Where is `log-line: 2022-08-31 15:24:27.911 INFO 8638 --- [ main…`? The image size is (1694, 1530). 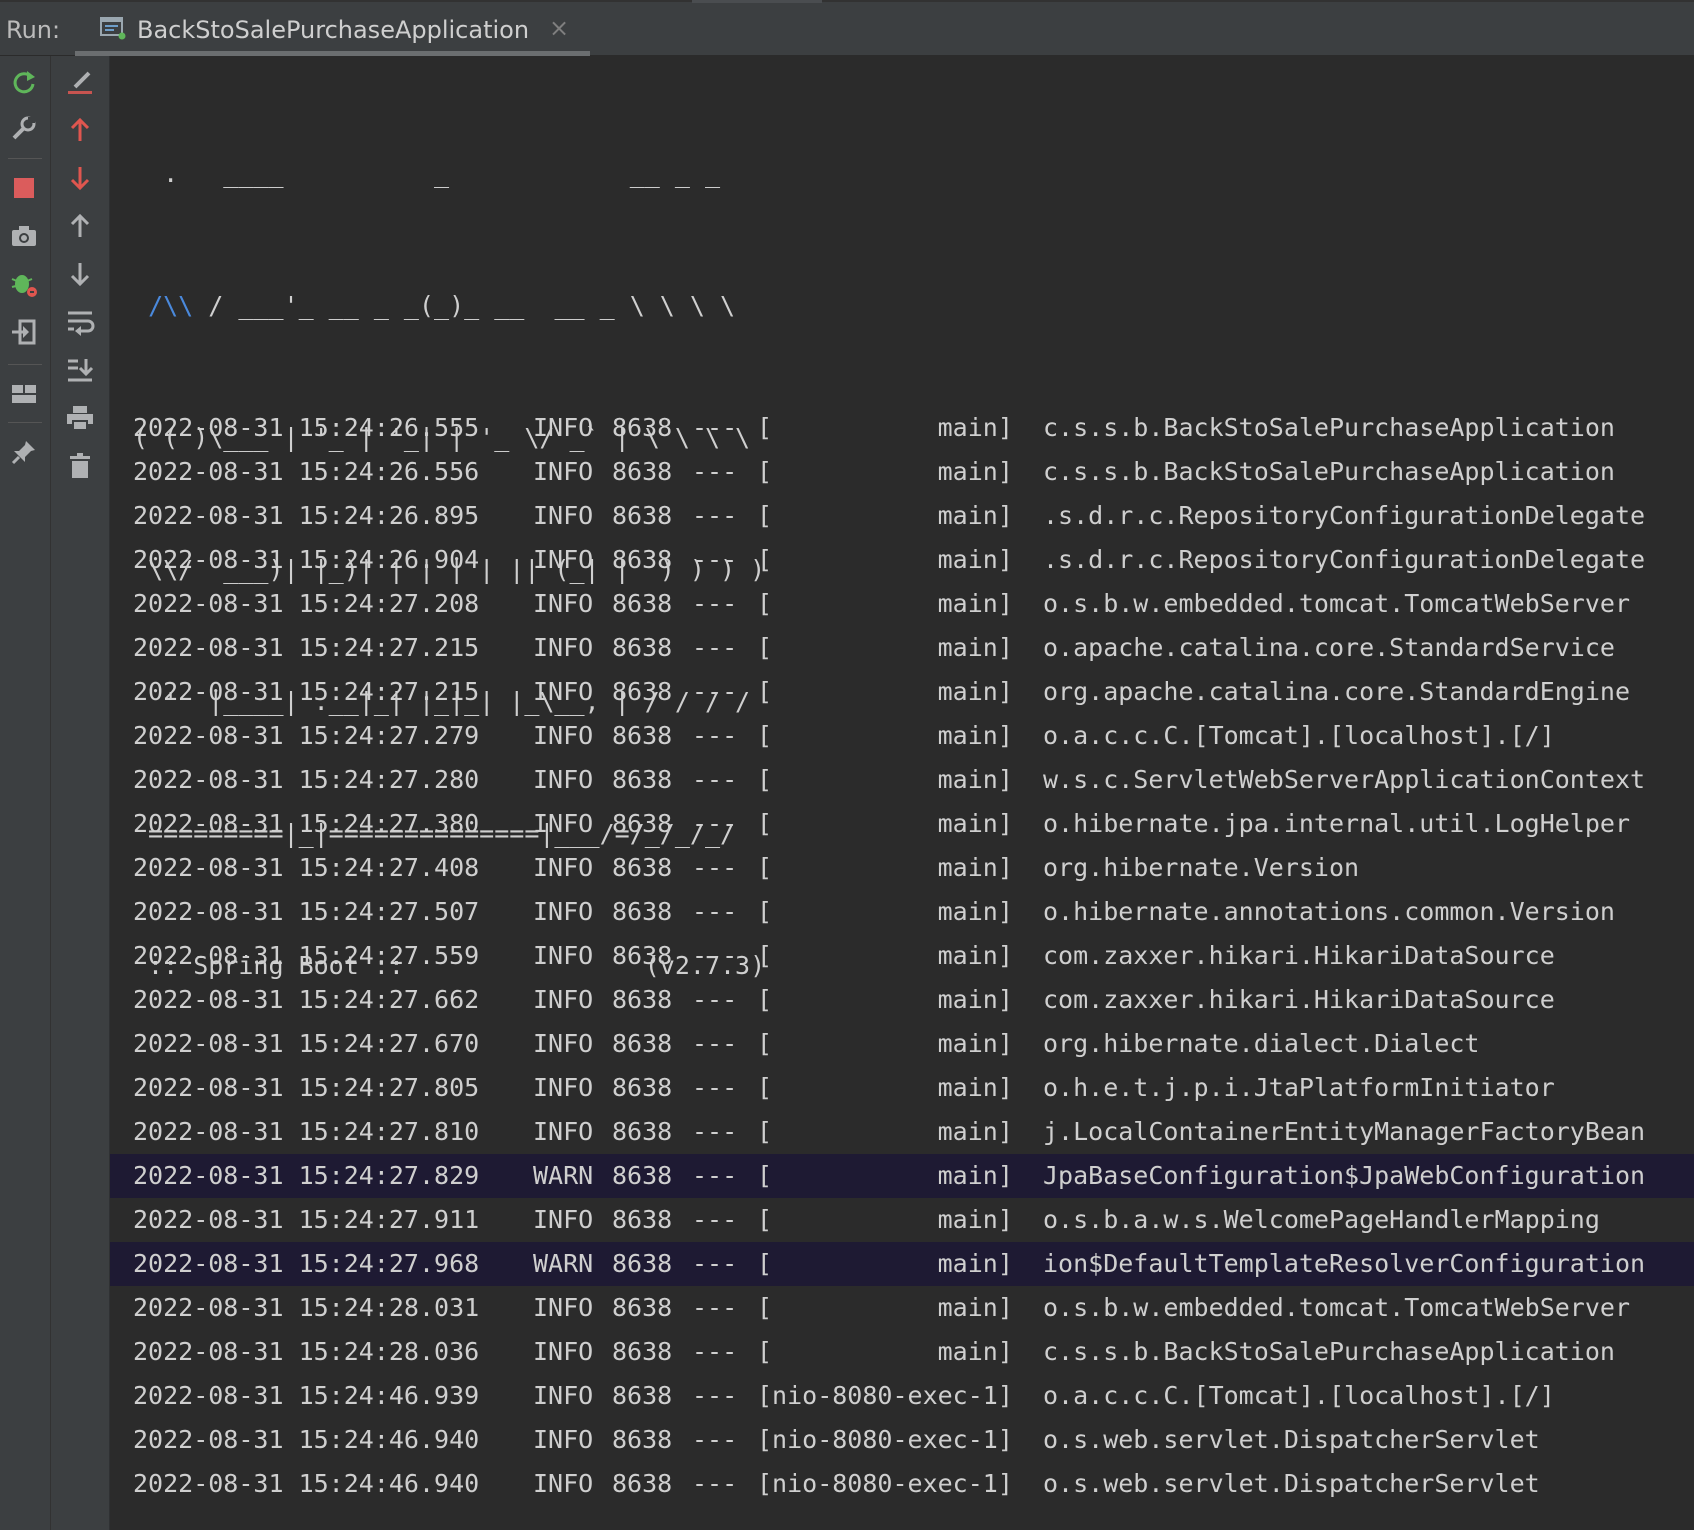
log-line: 2022-08-31 15:24:27.911 INFO 8638 --- [ main… is located at coordinates (902, 1220).